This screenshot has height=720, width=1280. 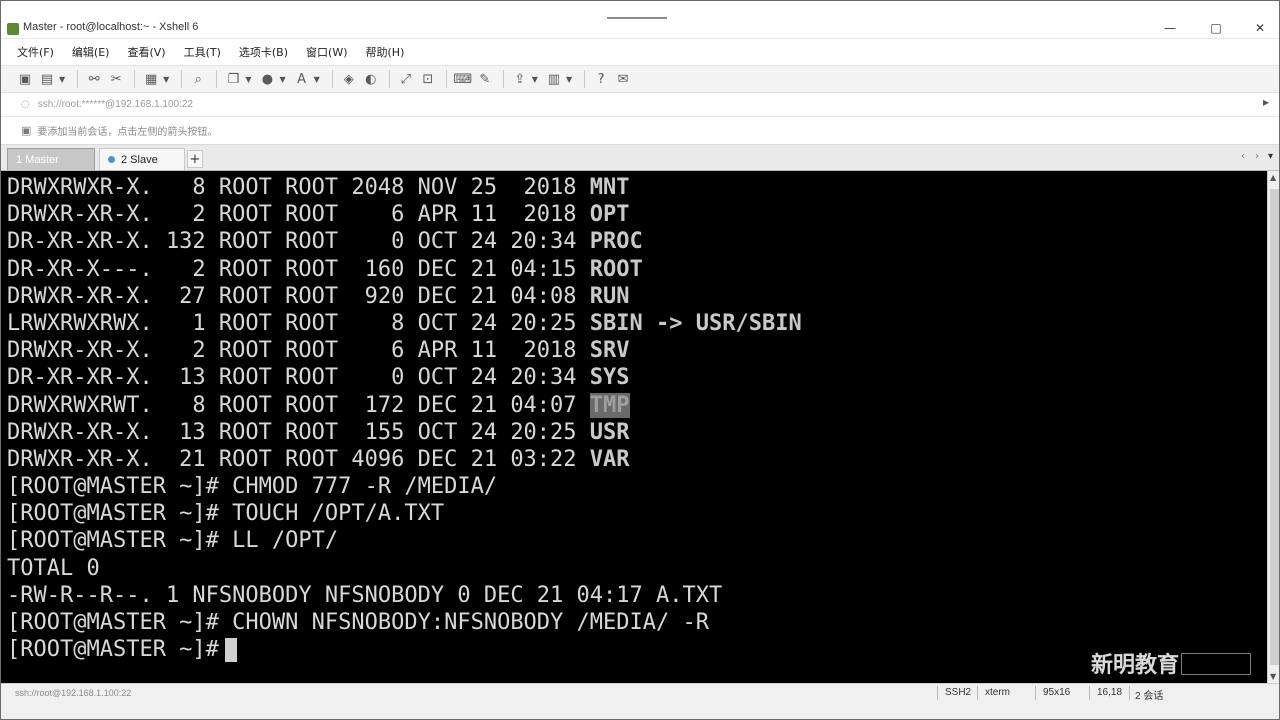 I want to click on chevron-right-icon: ›, so click(x=1257, y=156).